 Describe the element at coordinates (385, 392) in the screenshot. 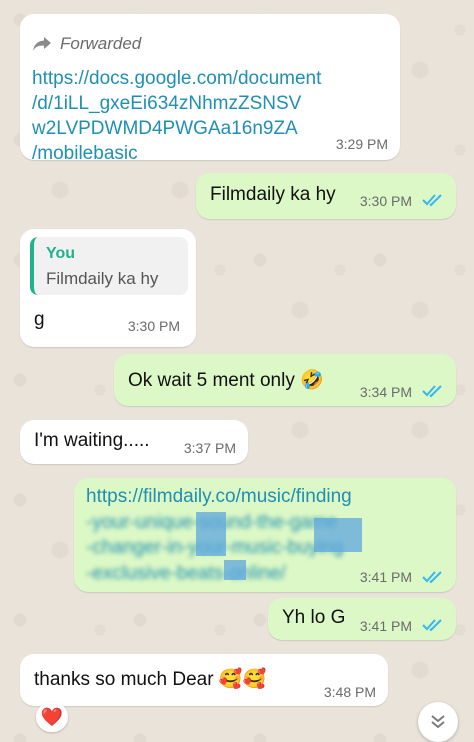

I see `message-time: 3:34 PM` at that location.